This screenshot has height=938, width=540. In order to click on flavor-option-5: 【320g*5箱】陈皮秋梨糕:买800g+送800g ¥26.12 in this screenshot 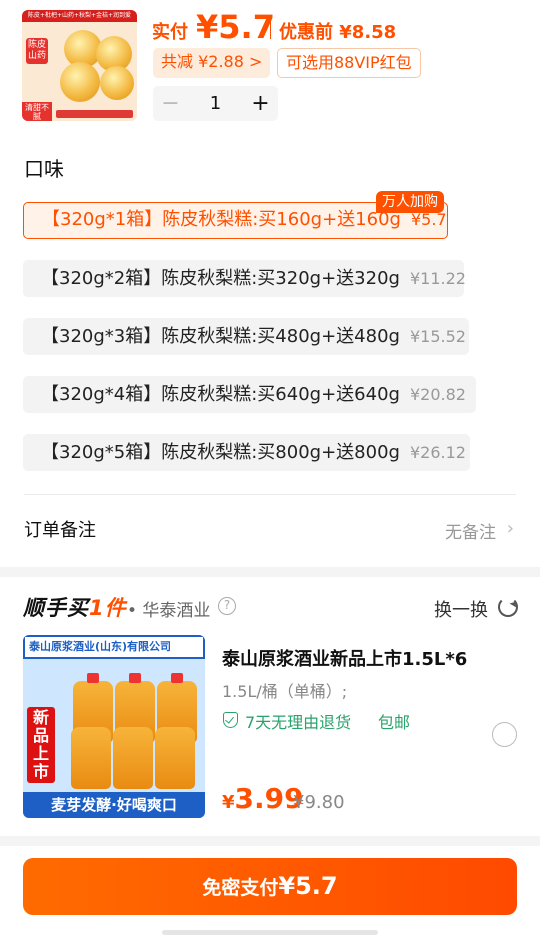, I will do `click(246, 452)`.